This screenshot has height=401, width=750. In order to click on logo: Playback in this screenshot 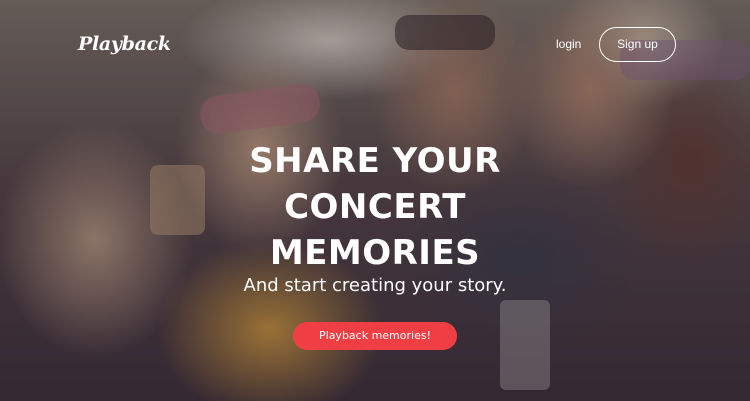, I will do `click(124, 44)`.